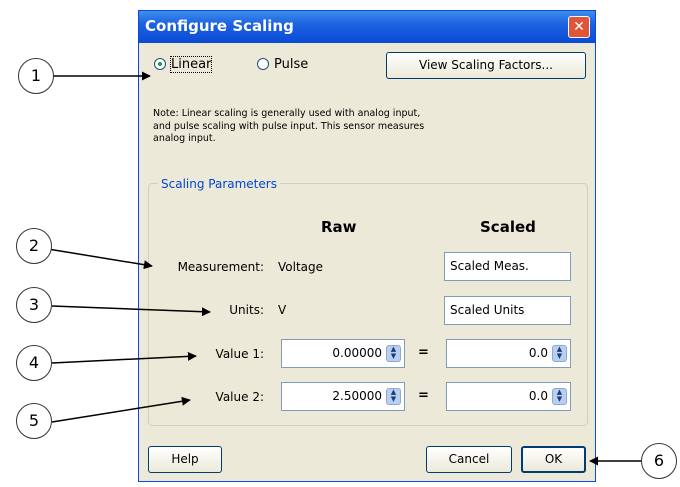 This screenshot has width=680, height=487. What do you see at coordinates (34, 305) in the screenshot?
I see `callout-3: 3` at bounding box center [34, 305].